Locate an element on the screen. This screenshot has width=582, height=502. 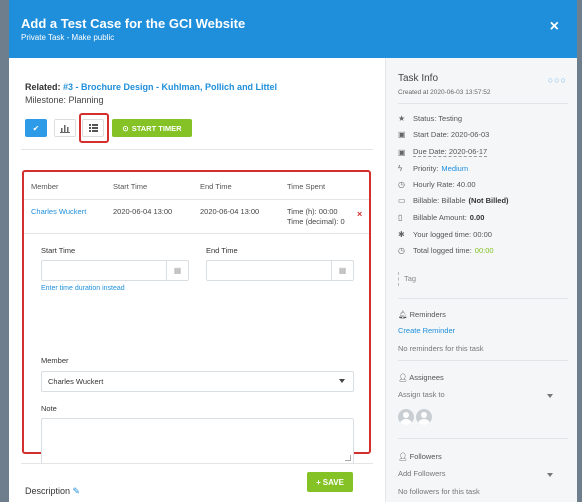
member-select: Charles Wuckert is located at coordinates (197, 381).